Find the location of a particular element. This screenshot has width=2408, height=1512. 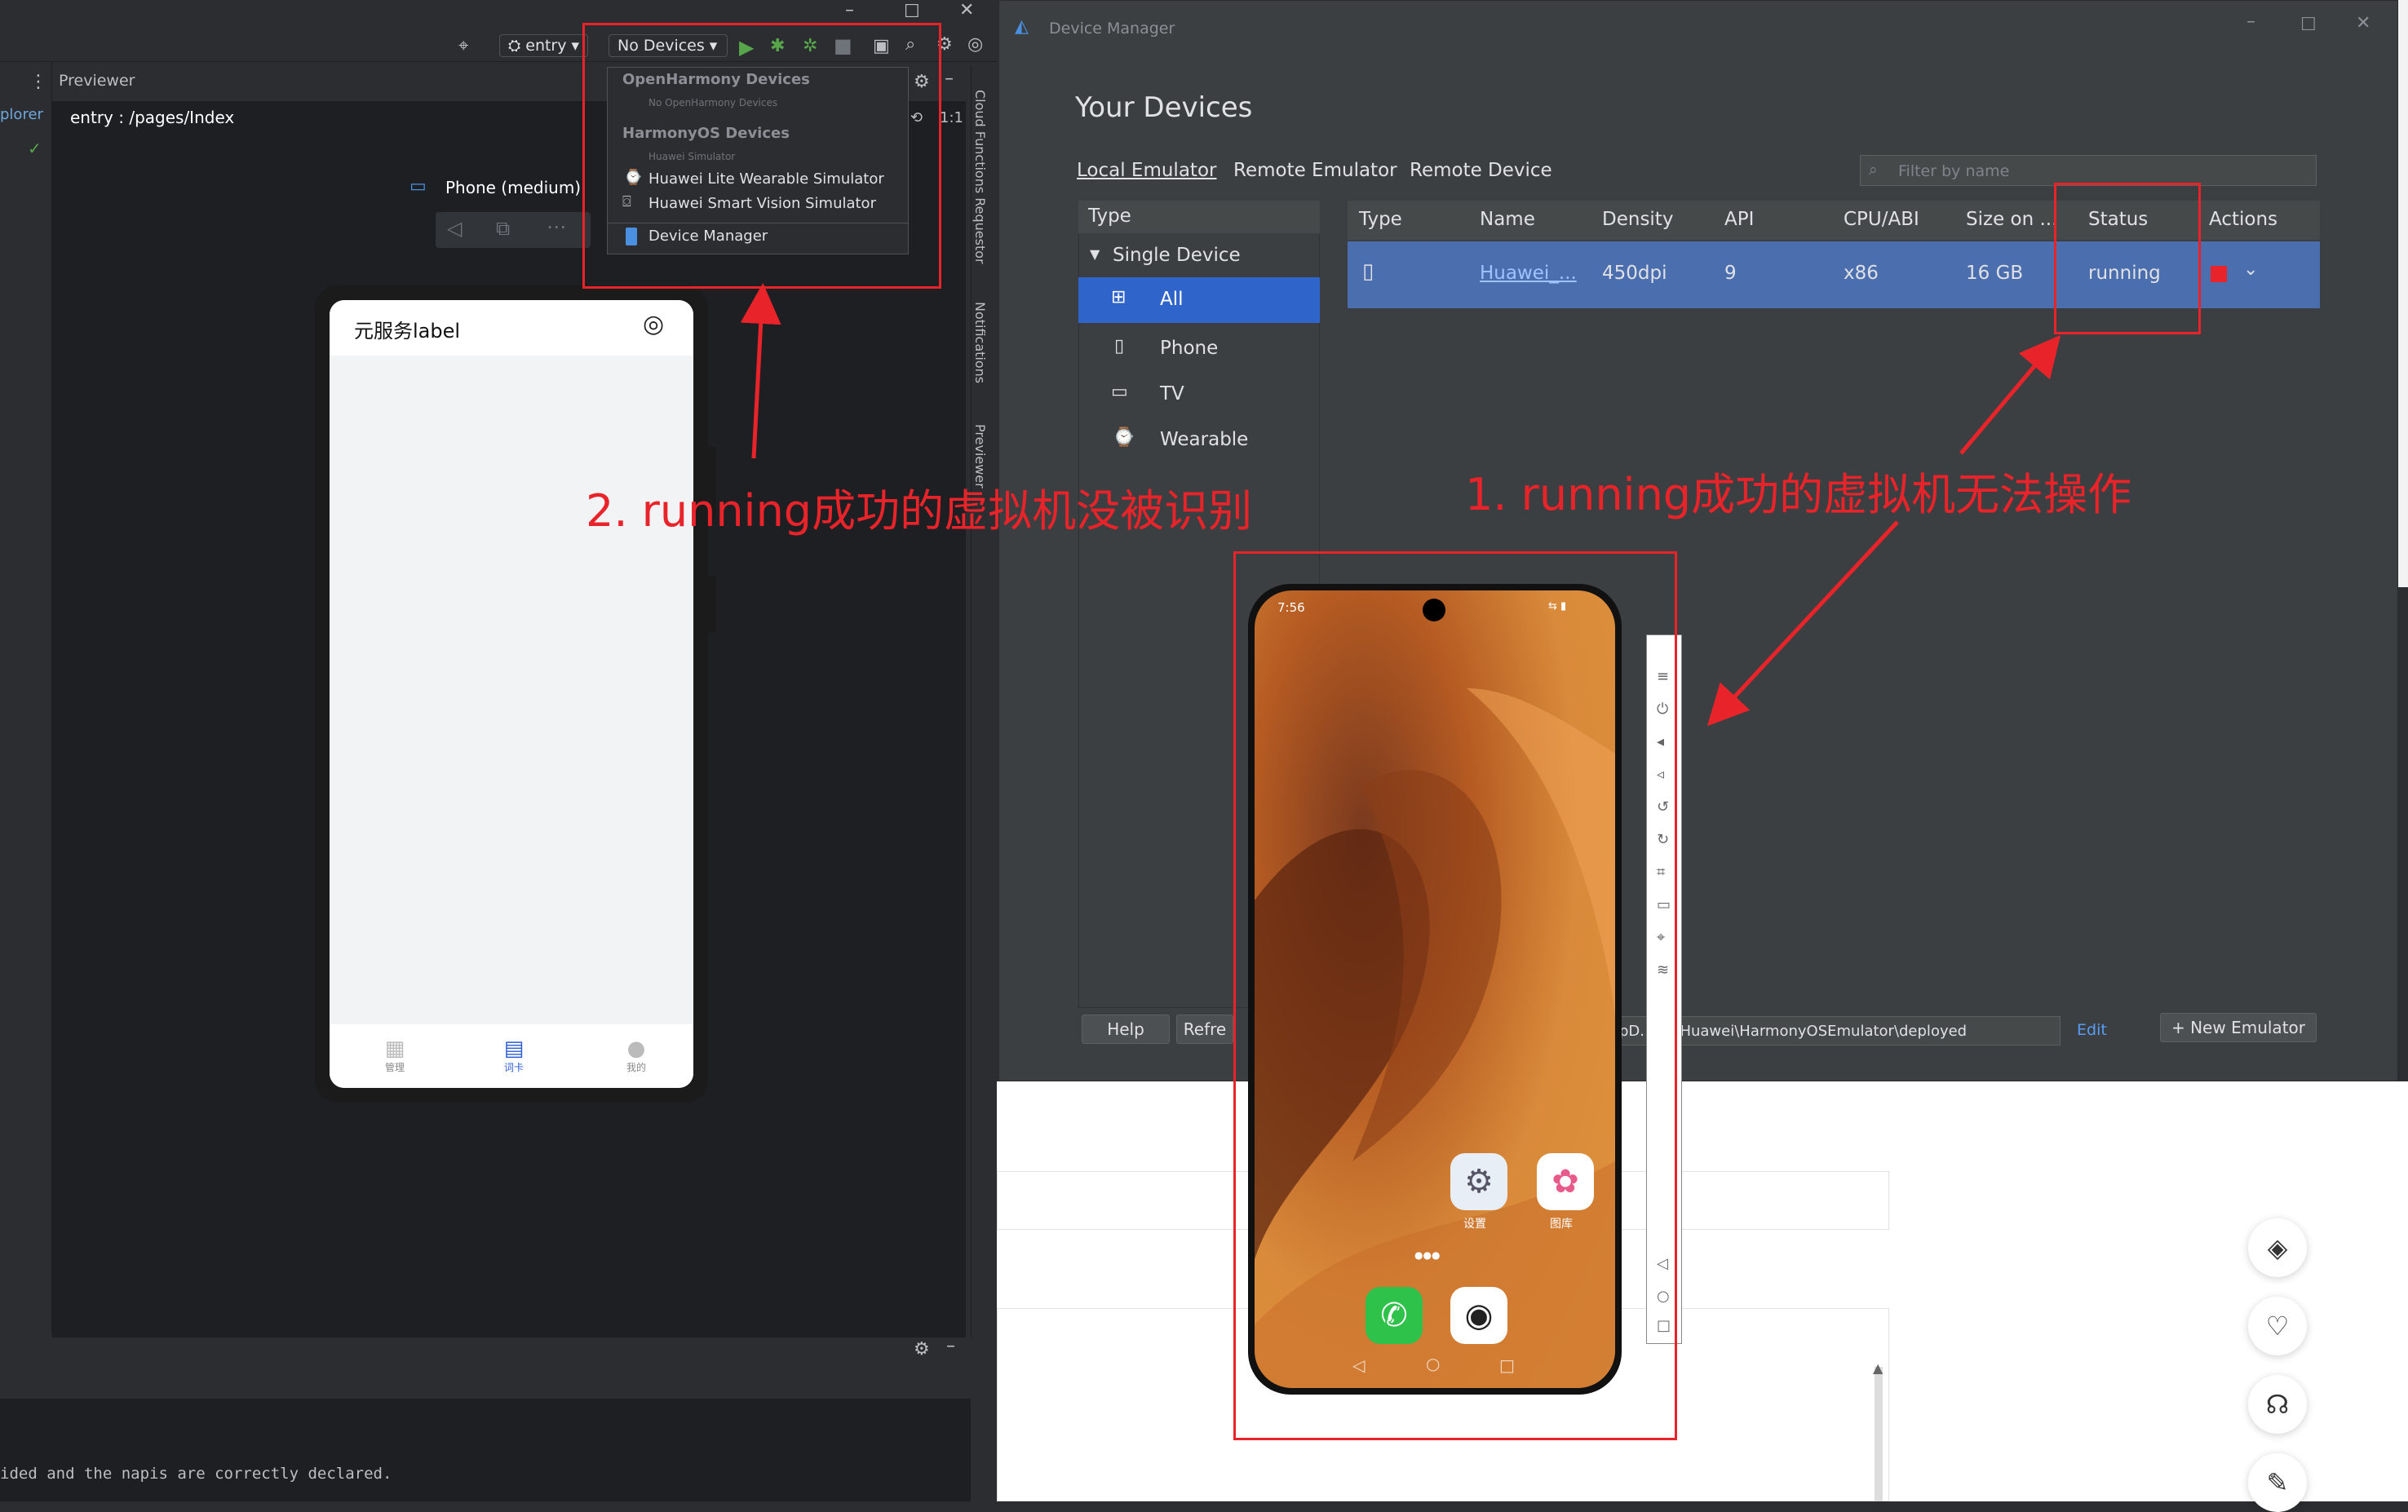

annotation-label-2: 2. running成功的虚拟机没被识别 is located at coordinates (919, 511).